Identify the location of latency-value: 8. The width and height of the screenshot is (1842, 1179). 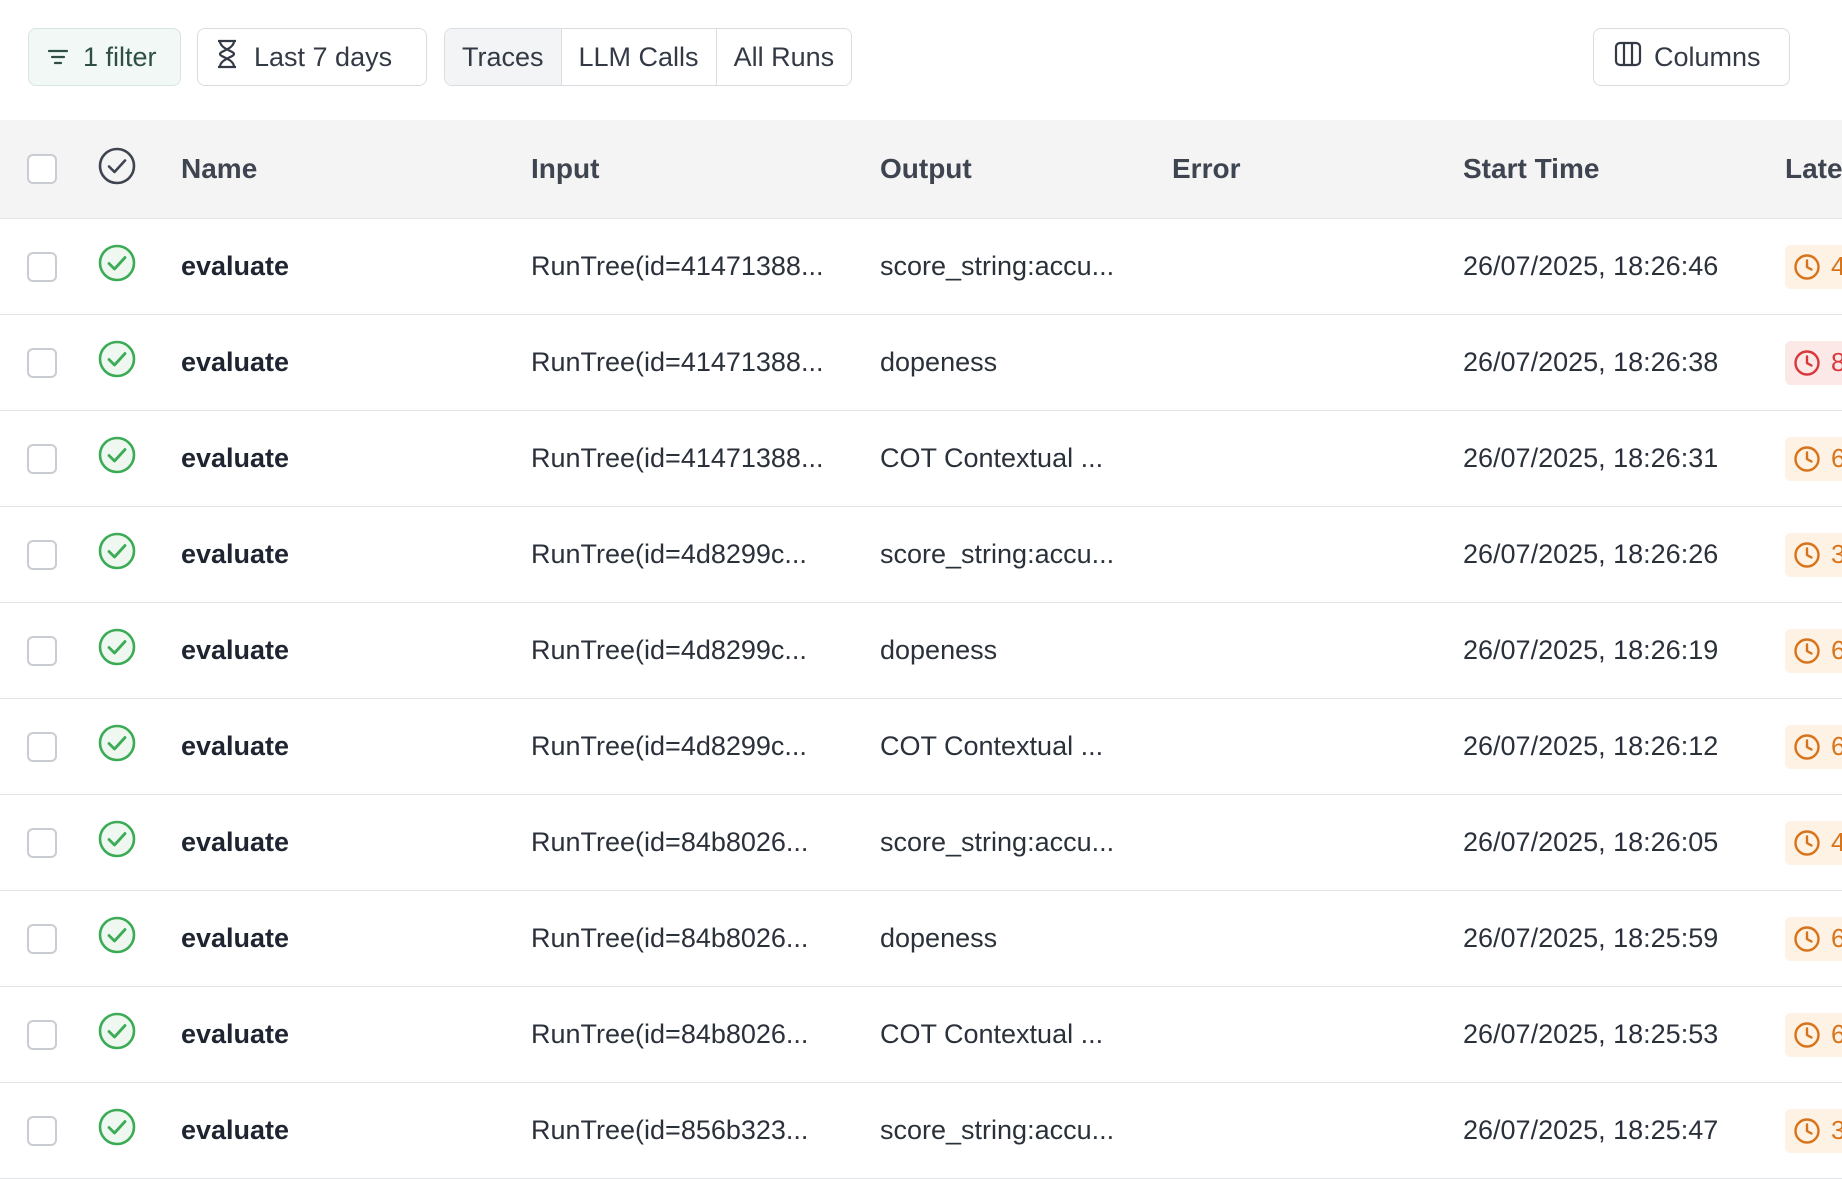
(1836, 362).